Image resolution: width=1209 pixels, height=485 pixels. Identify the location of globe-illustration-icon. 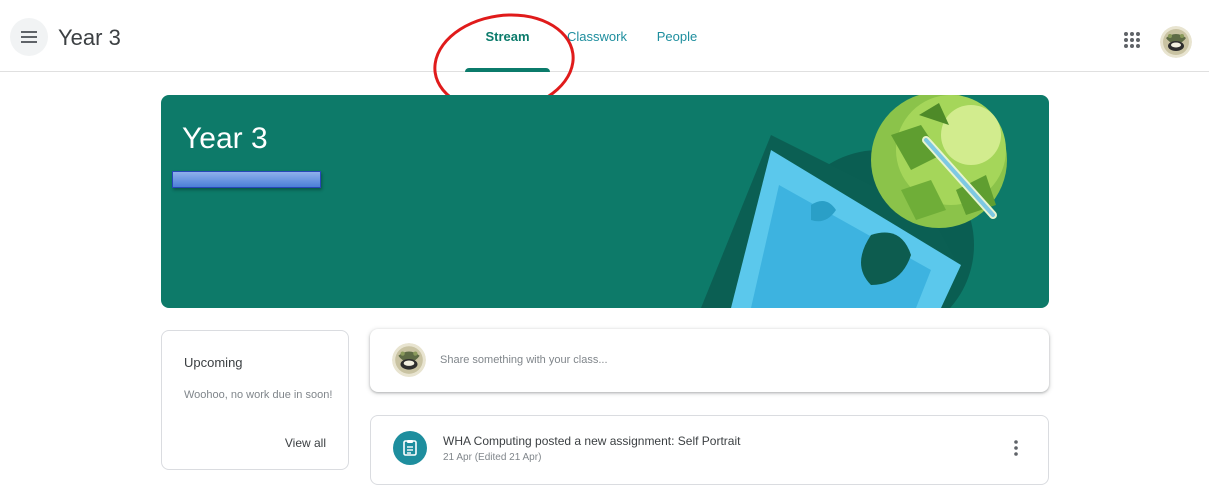
(854, 201).